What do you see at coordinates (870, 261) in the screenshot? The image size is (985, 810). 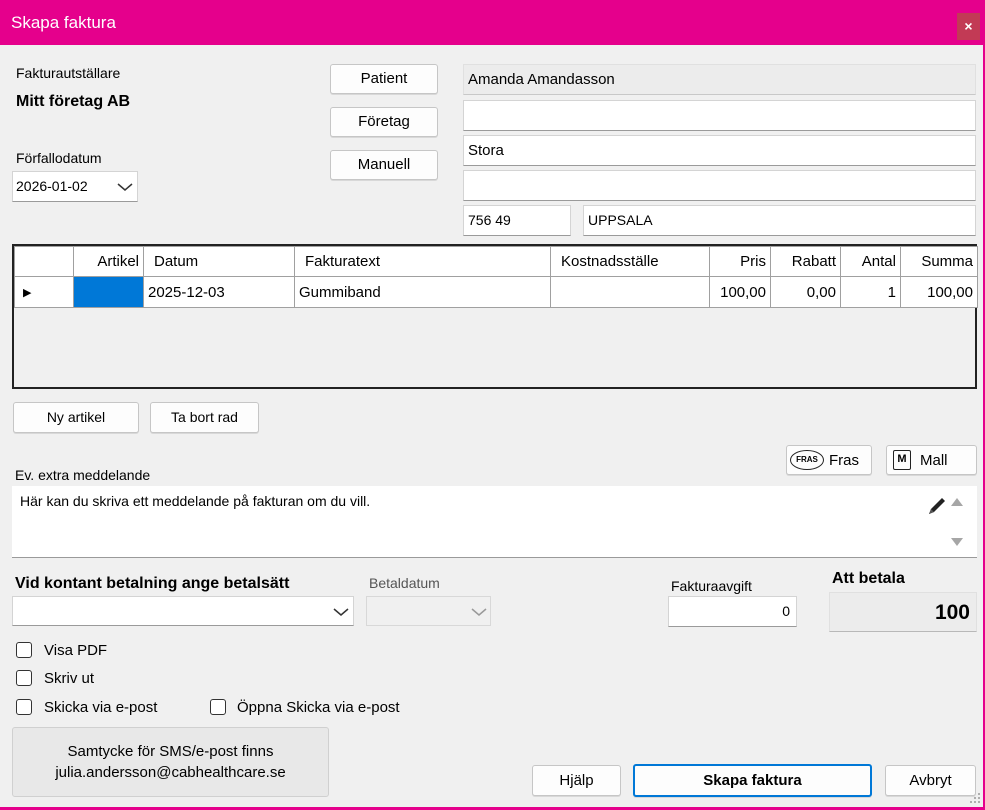 I see `grid-header-cell: Antal` at bounding box center [870, 261].